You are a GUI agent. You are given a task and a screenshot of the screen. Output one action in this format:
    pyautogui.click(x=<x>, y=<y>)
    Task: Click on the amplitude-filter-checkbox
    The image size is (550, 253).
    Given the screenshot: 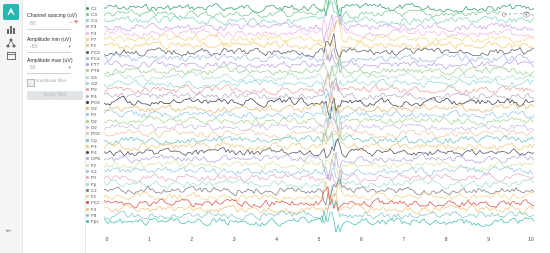 What is the action you would take?
    pyautogui.click(x=31, y=83)
    